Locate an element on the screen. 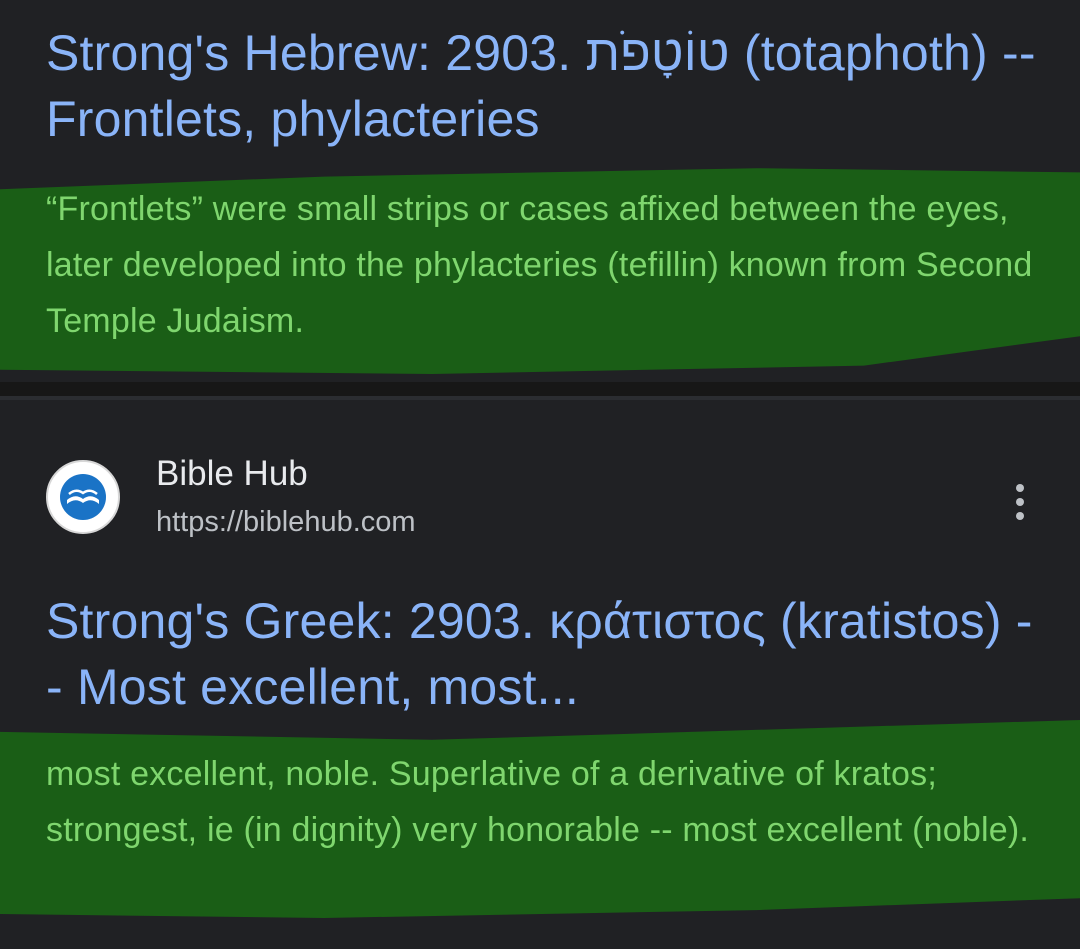 The height and width of the screenshot is (949, 1080). site-url: https://biblehub.com is located at coordinates (286, 522).